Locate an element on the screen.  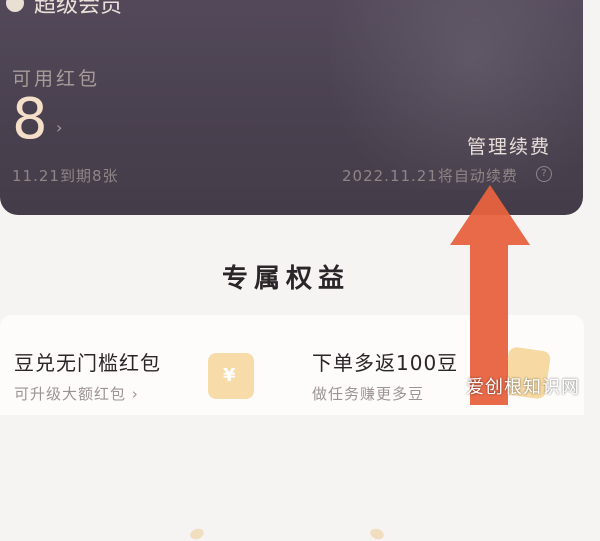
arrow-shape is located at coordinates (490, 295).